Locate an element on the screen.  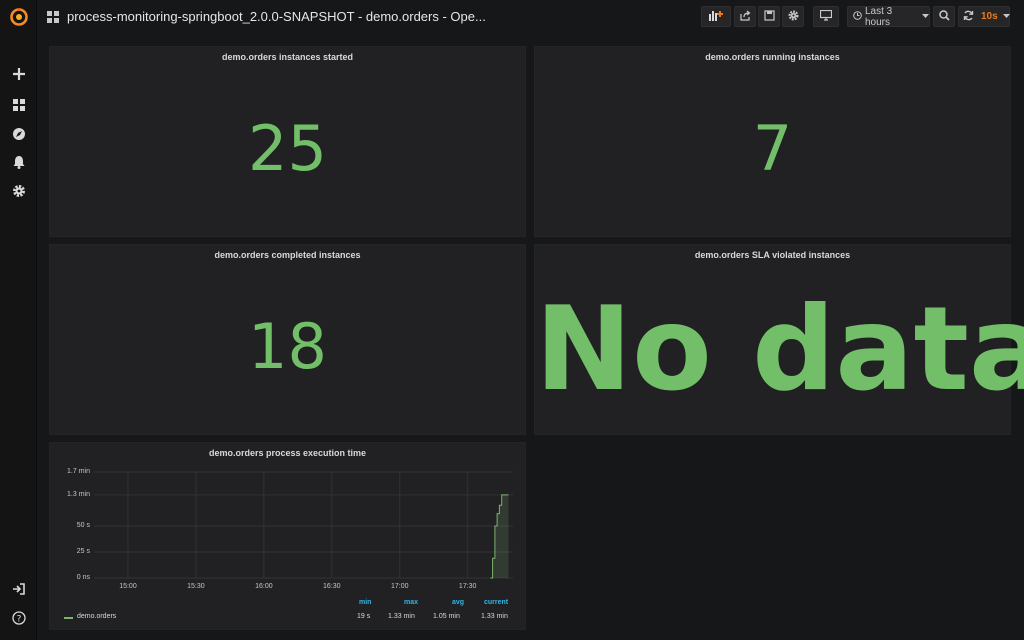
help-icon: ? is located at coordinates (18, 618).